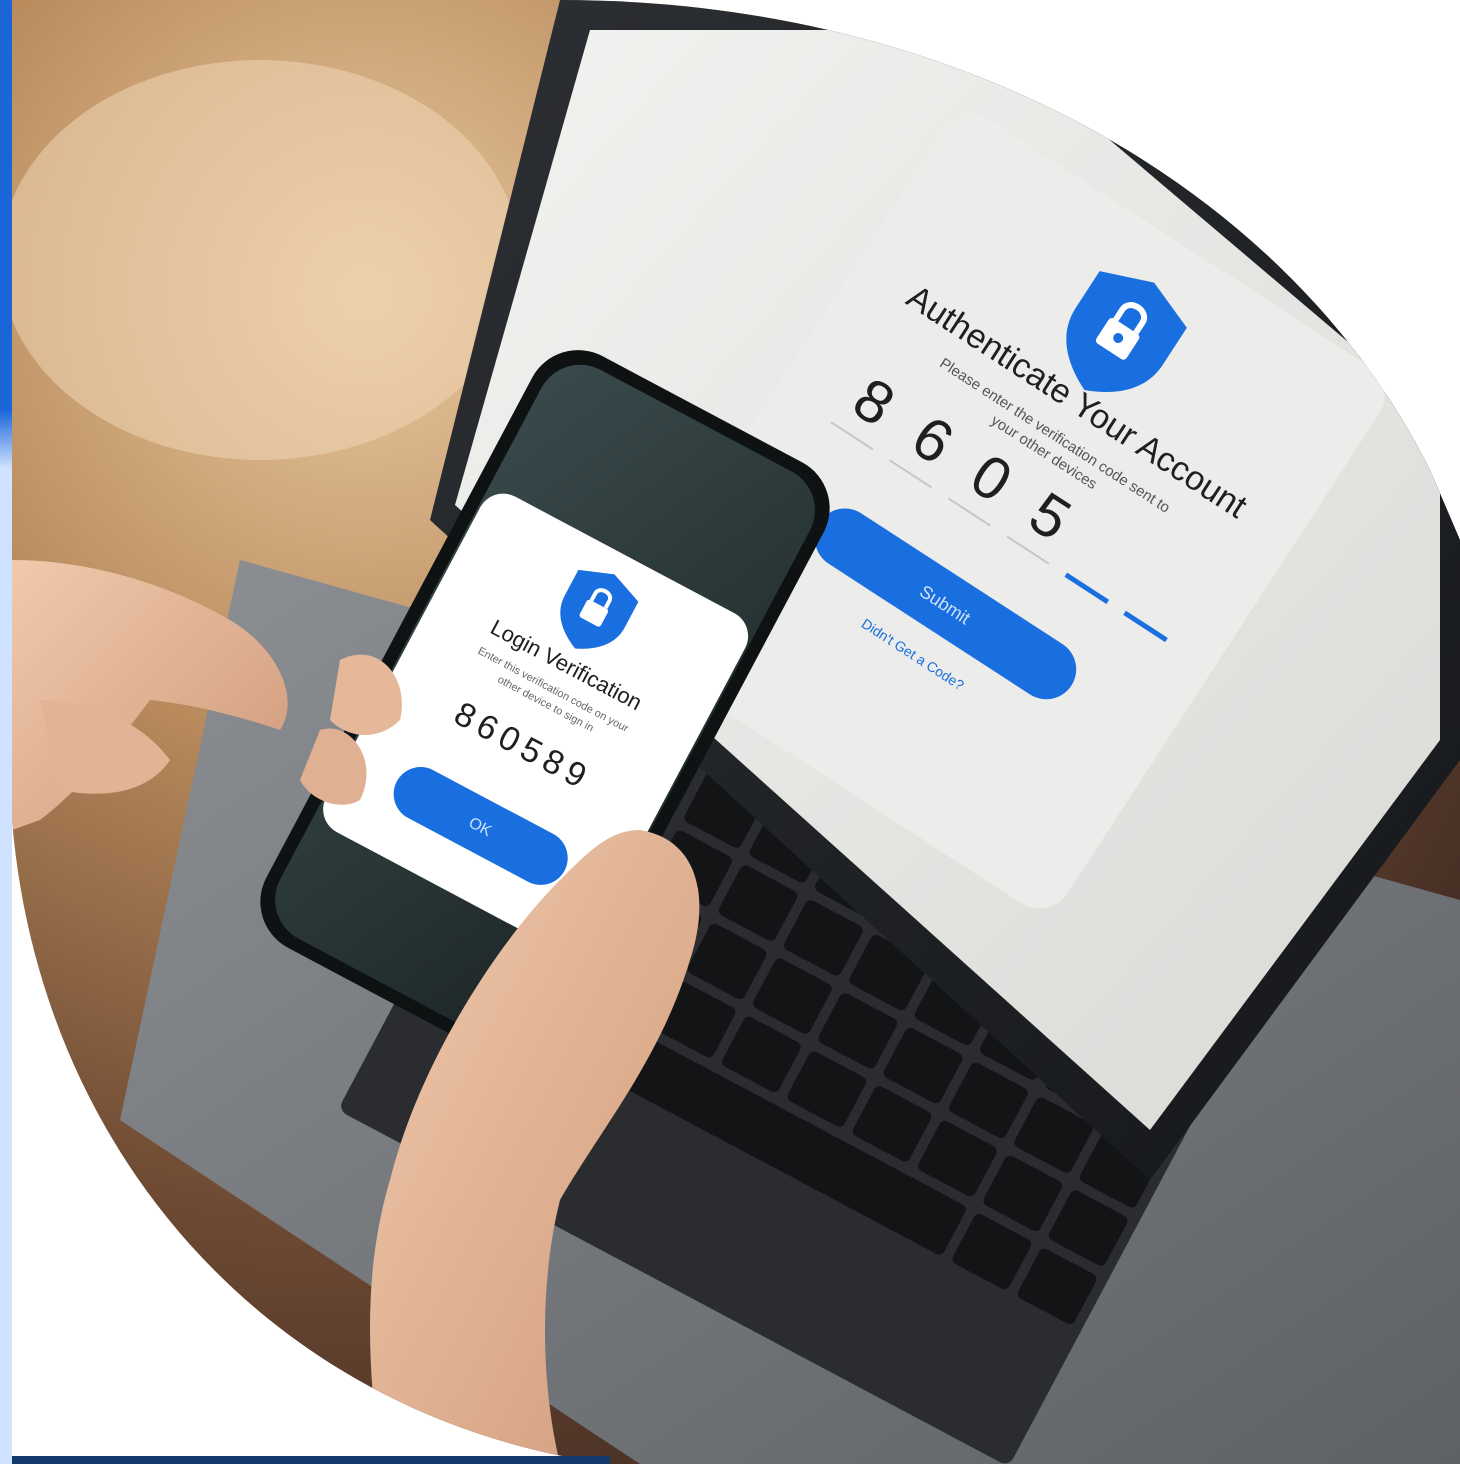  What do you see at coordinates (311, 1460) in the screenshot?
I see `bottom-accent-bar` at bounding box center [311, 1460].